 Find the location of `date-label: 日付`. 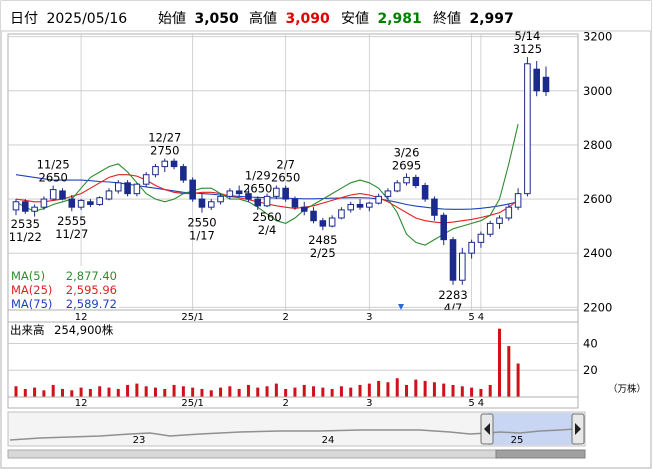

date-label: 日付 is located at coordinates (24, 19).